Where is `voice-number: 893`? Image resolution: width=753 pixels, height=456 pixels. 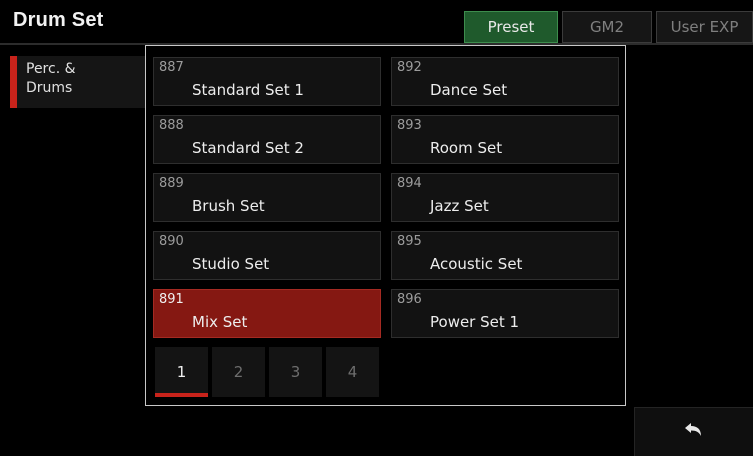
voice-number: 893 is located at coordinates (409, 125).